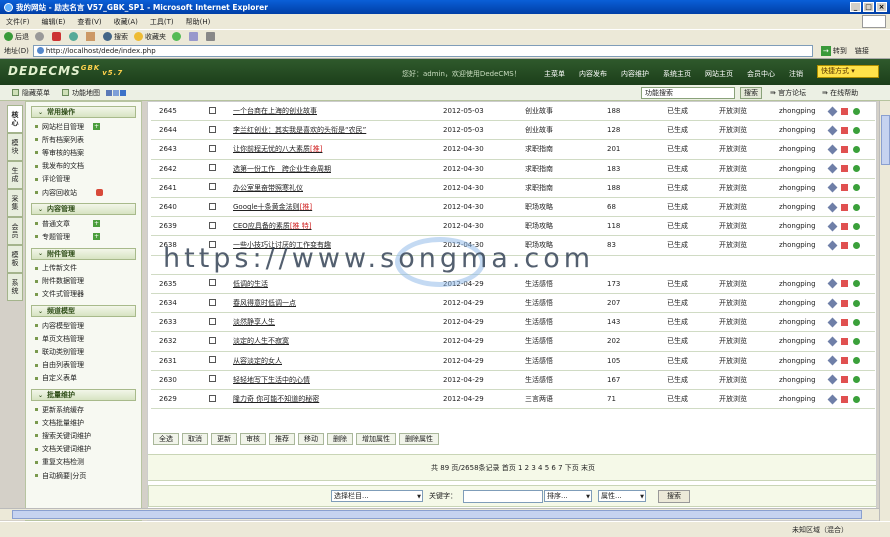  What do you see at coordinates (419, 439) in the screenshot?
I see `remove-attr-button: 删除属性` at bounding box center [419, 439].